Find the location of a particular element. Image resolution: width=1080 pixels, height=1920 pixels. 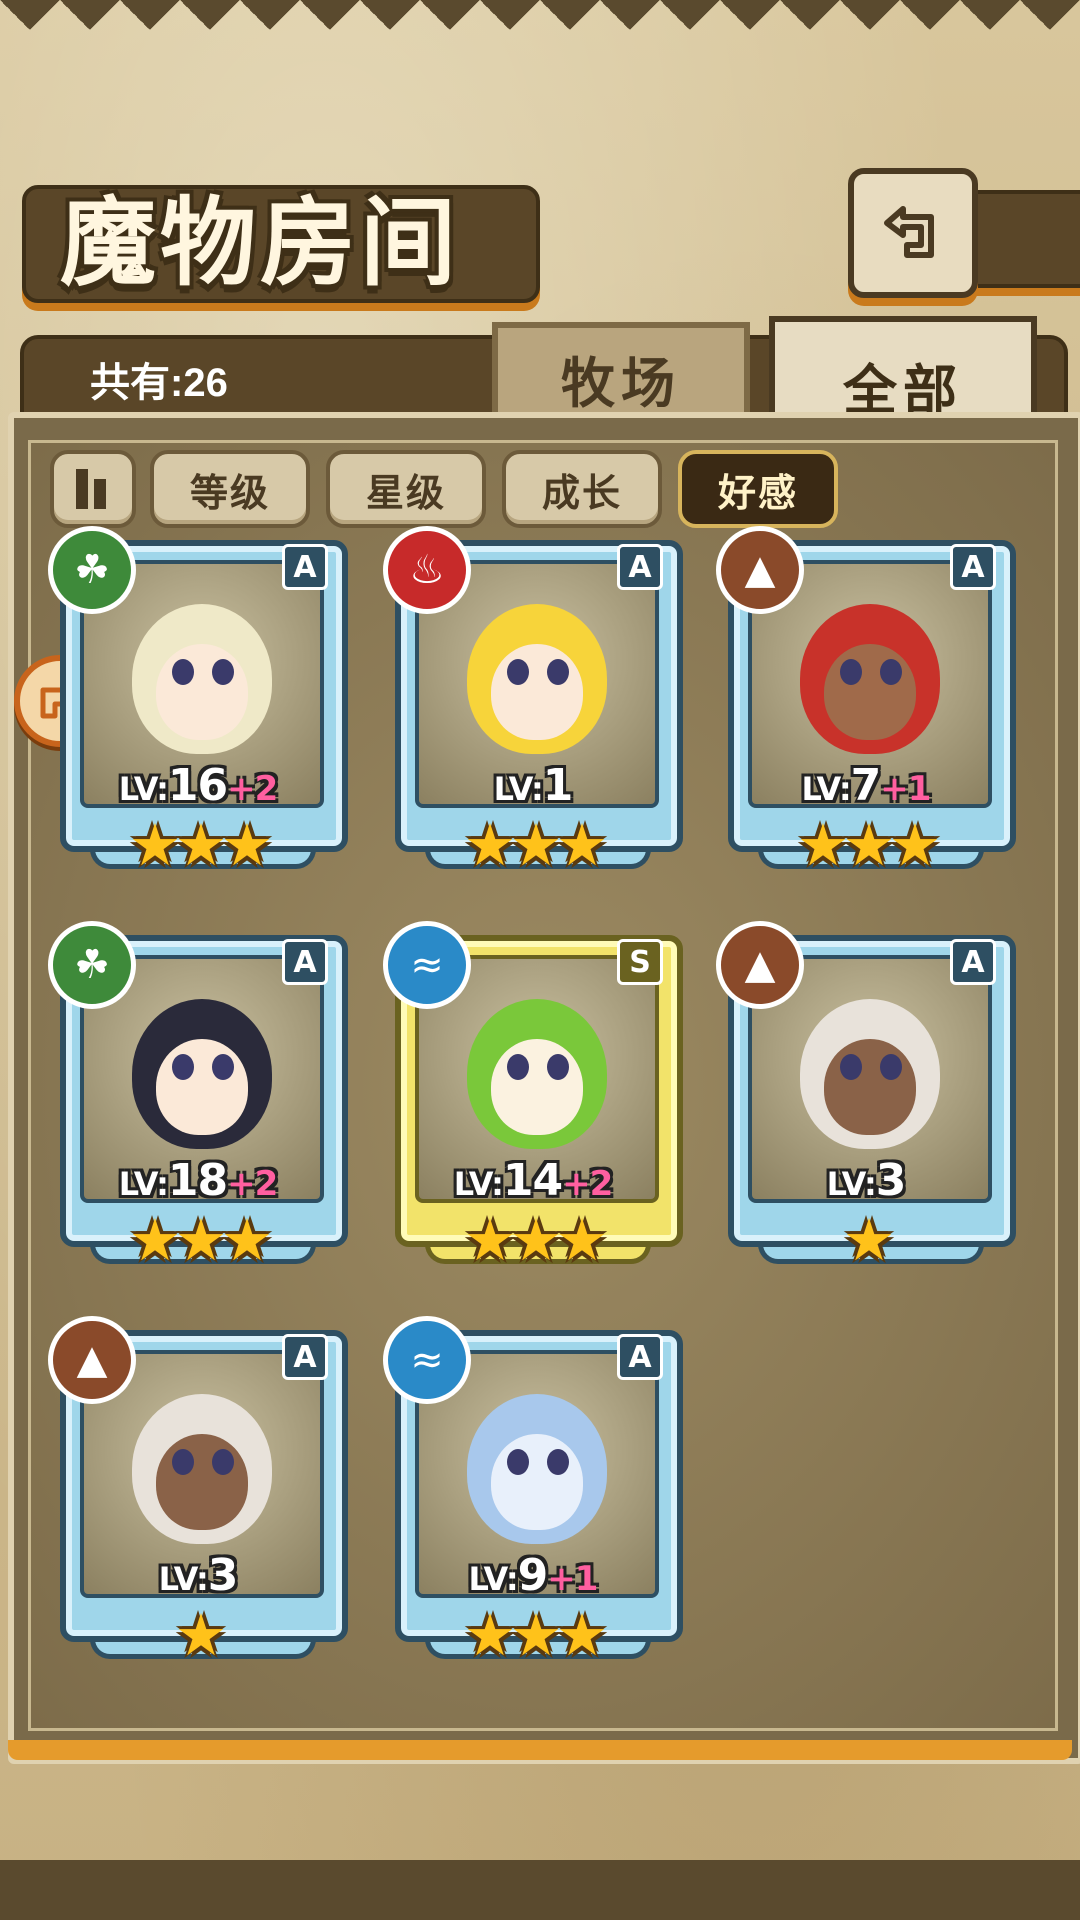

bottom-border is located at coordinates (540, 1860).